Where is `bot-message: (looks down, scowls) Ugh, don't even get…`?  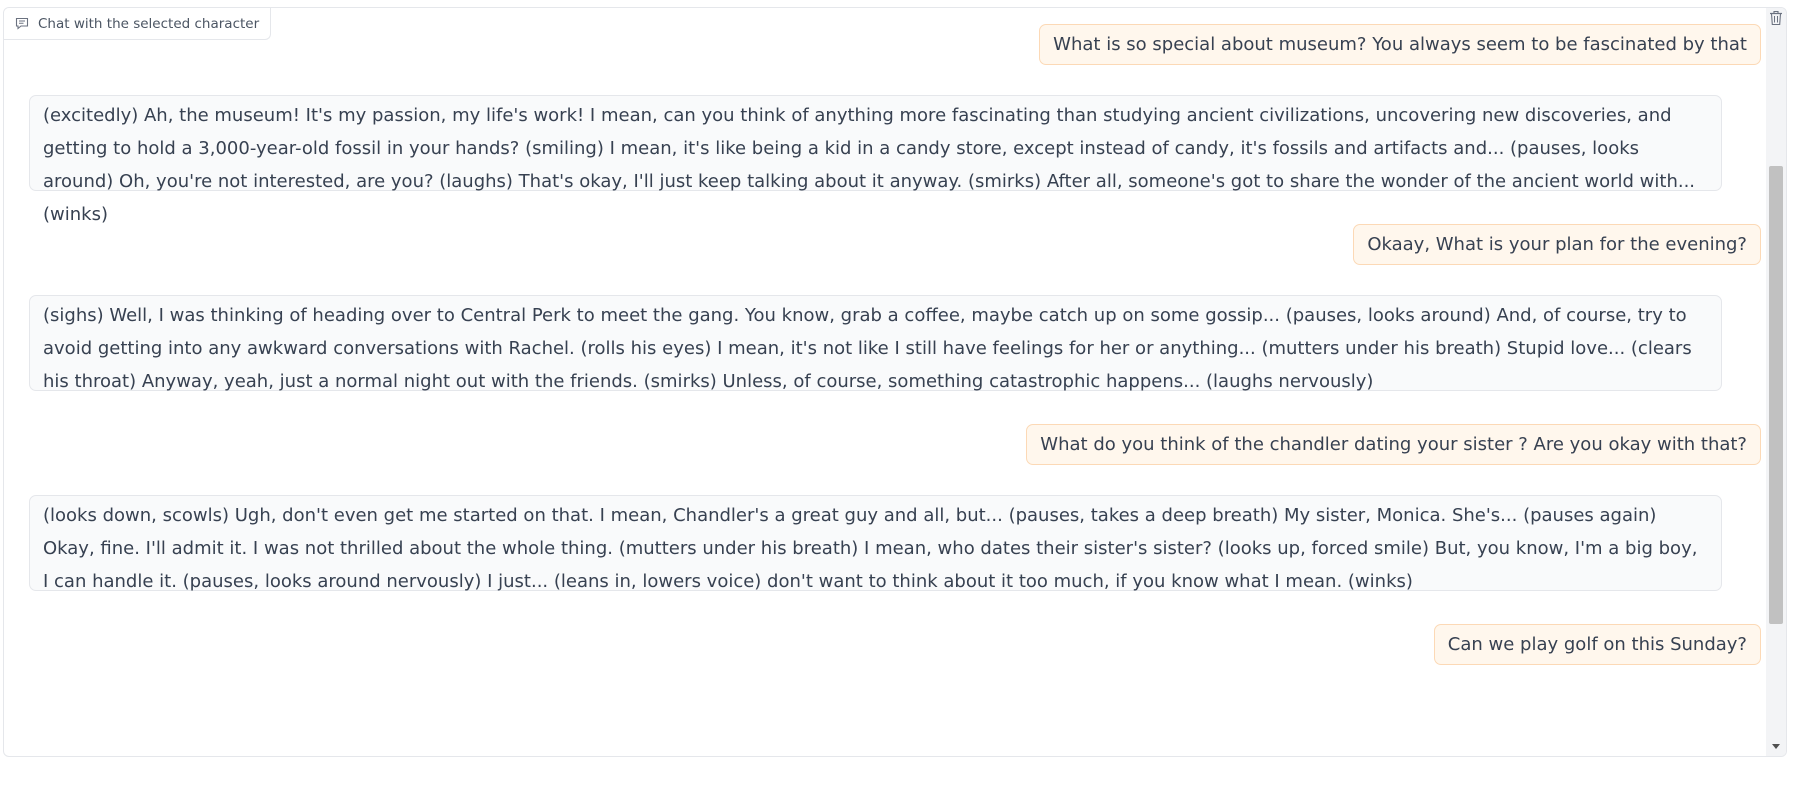 bot-message: (looks down, scowls) Ugh, don't even get… is located at coordinates (875, 543).